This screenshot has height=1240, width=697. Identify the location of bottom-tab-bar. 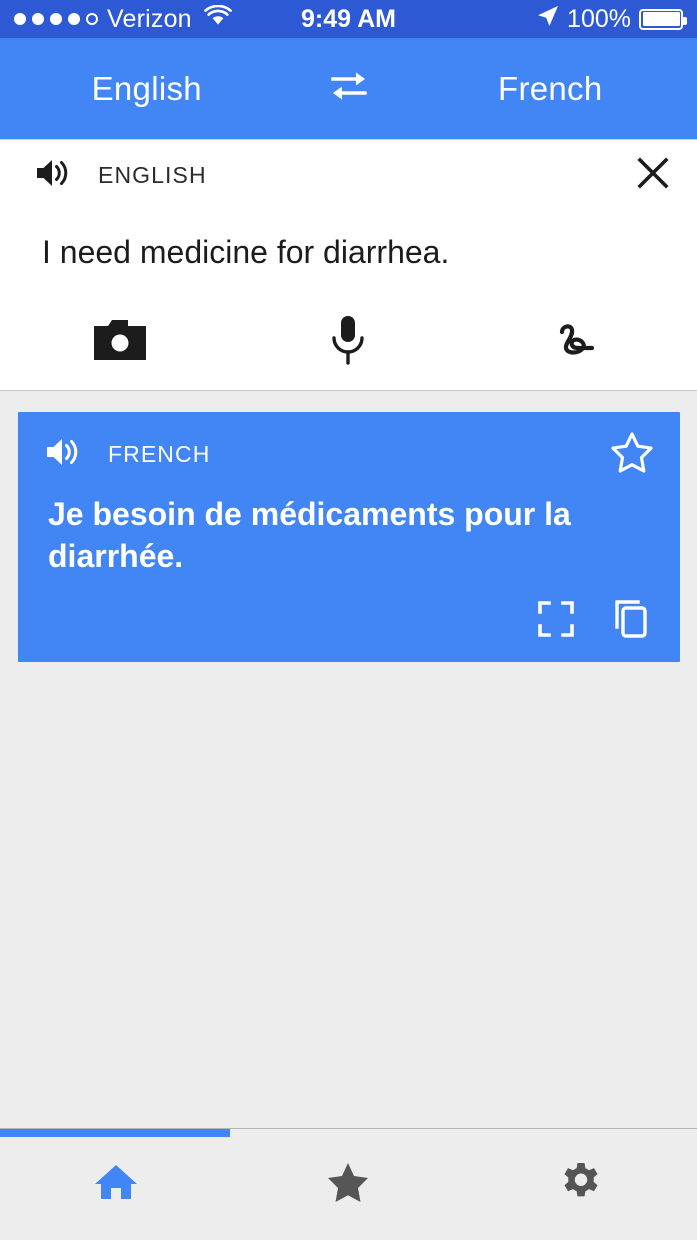
(348, 1184).